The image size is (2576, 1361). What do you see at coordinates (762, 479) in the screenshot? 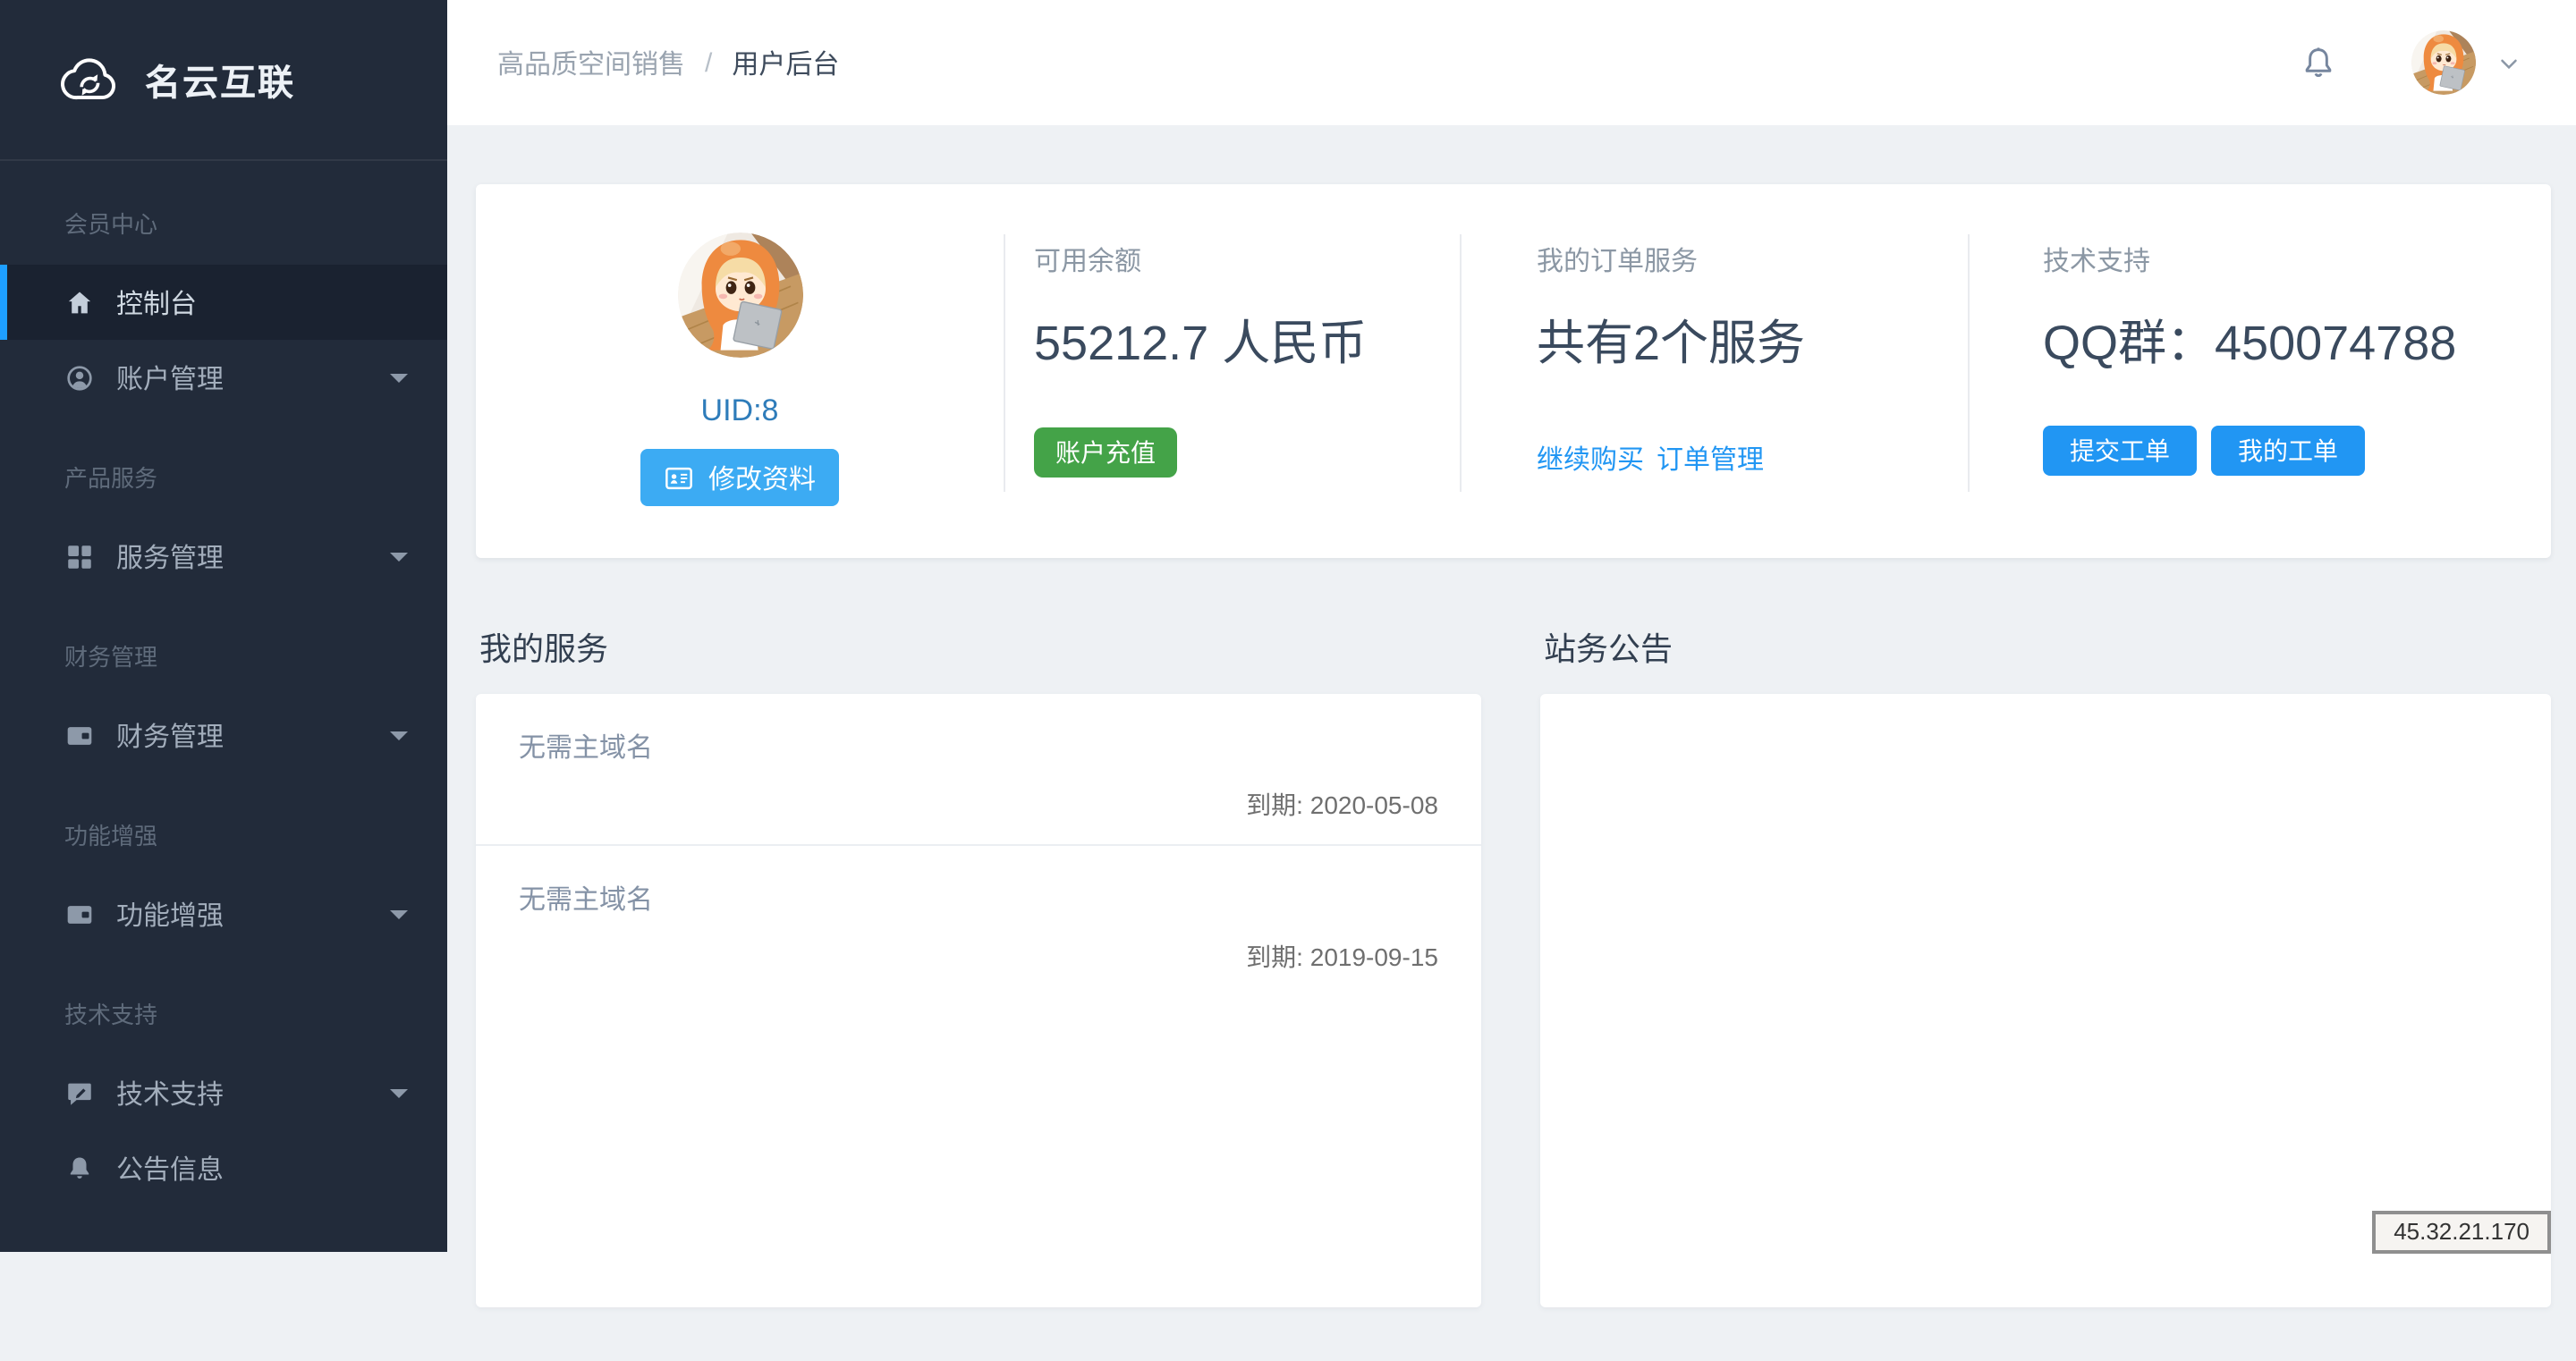
I see `edit-profile-label: 修改资料` at bounding box center [762, 479].